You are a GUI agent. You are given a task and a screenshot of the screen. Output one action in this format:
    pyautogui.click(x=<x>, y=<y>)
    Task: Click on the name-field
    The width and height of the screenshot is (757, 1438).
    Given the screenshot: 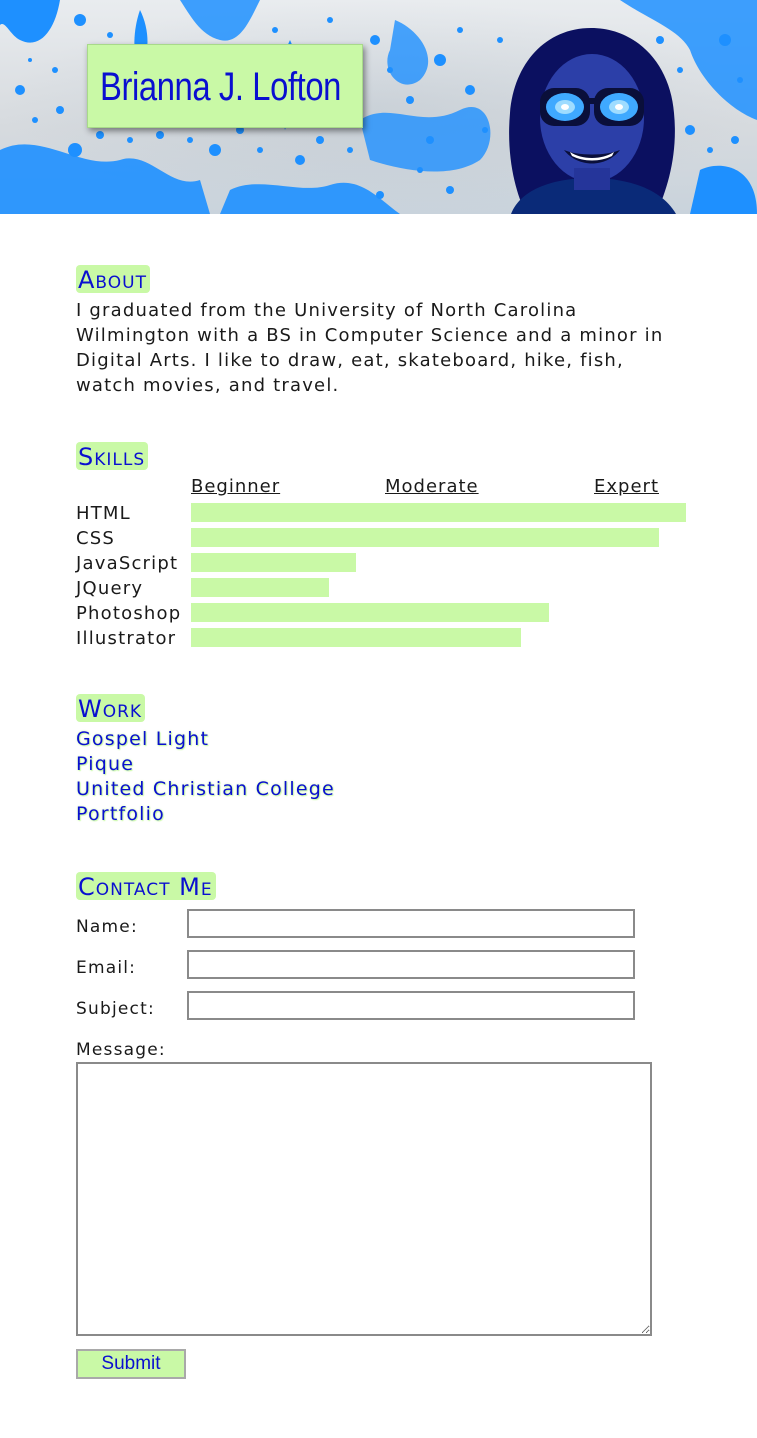 What is the action you would take?
    pyautogui.click(x=411, y=923)
    